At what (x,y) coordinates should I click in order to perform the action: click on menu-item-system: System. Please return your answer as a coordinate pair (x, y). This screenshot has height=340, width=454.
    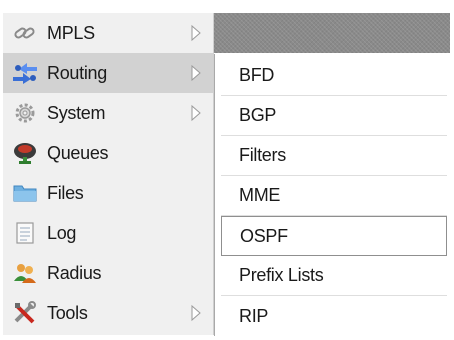
    Looking at the image, I should click on (108, 113).